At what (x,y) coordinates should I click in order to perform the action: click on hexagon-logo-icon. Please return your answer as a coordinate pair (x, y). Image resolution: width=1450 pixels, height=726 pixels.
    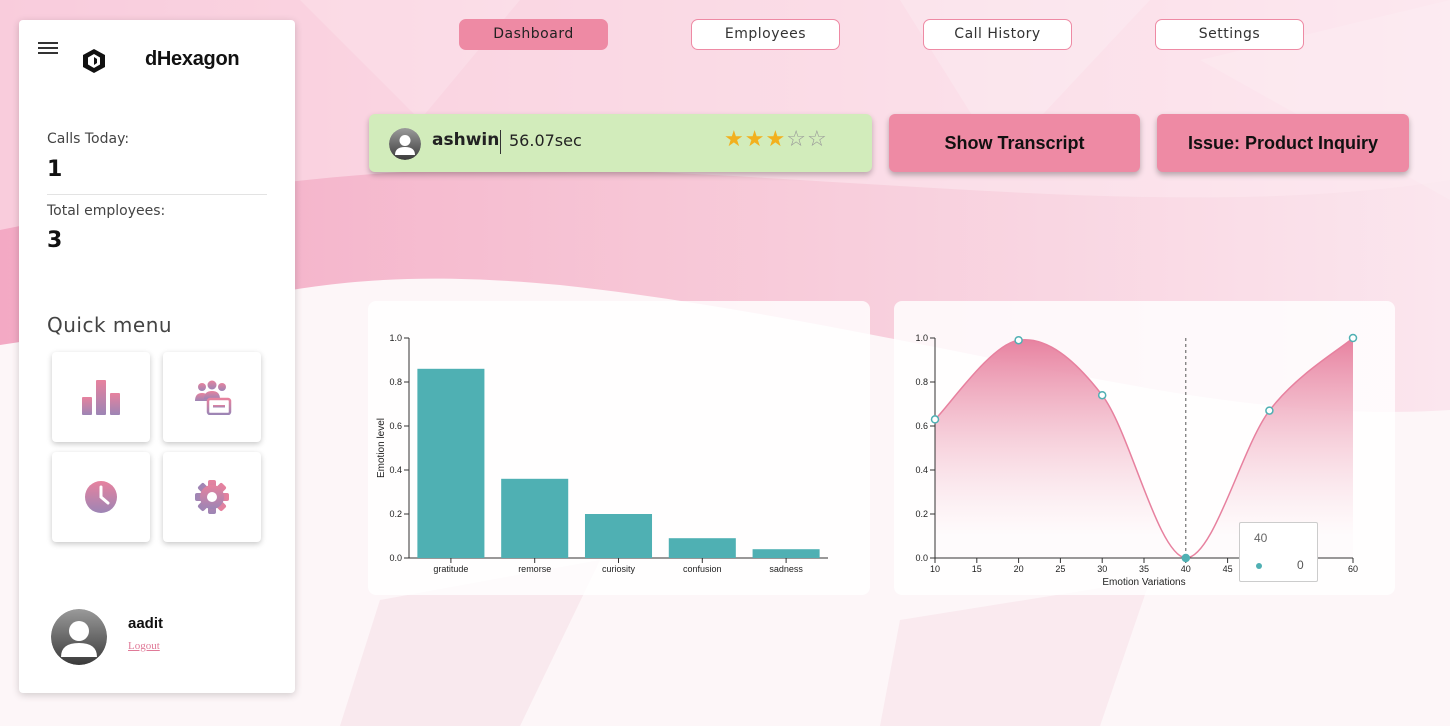
    Looking at the image, I should click on (94, 61).